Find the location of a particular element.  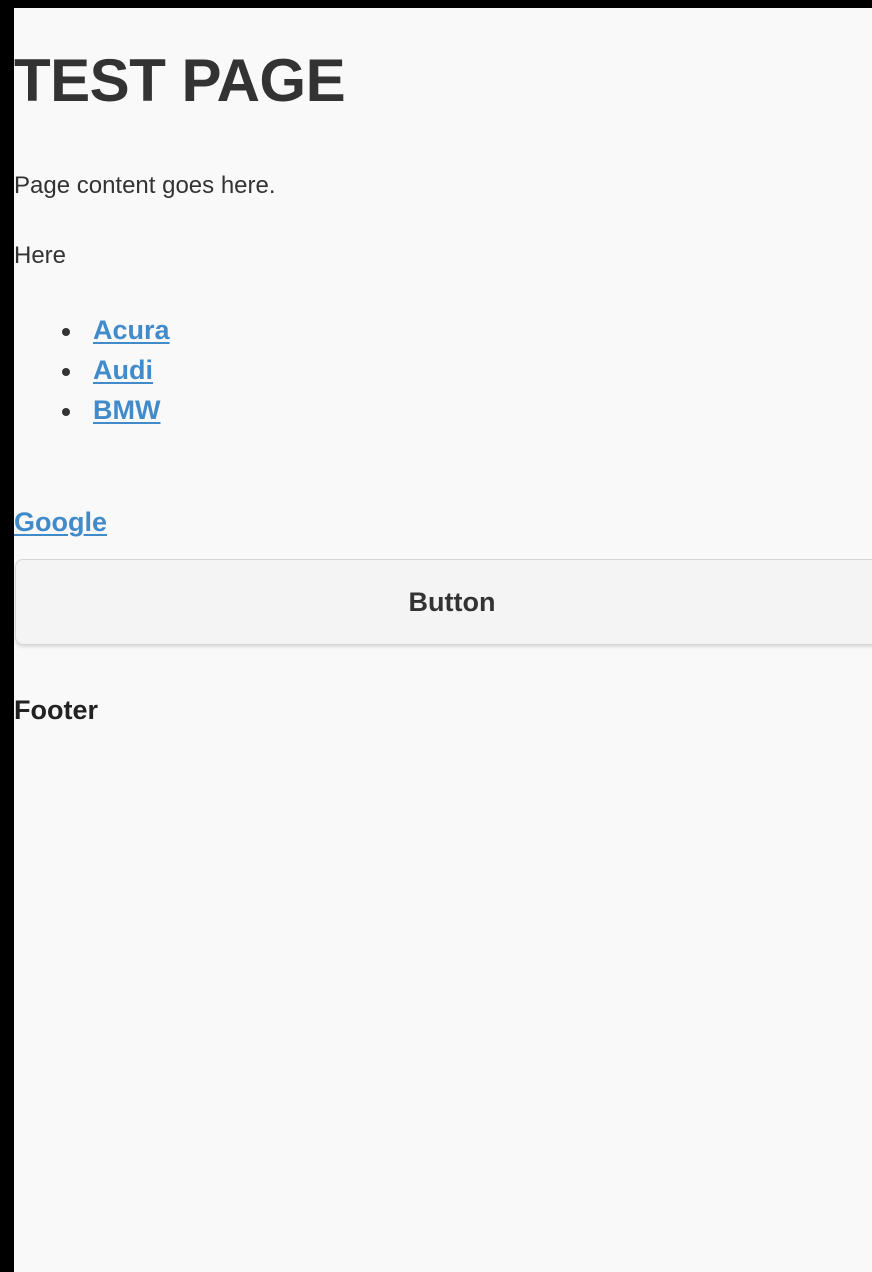

window-frame-left is located at coordinates (7, 636).